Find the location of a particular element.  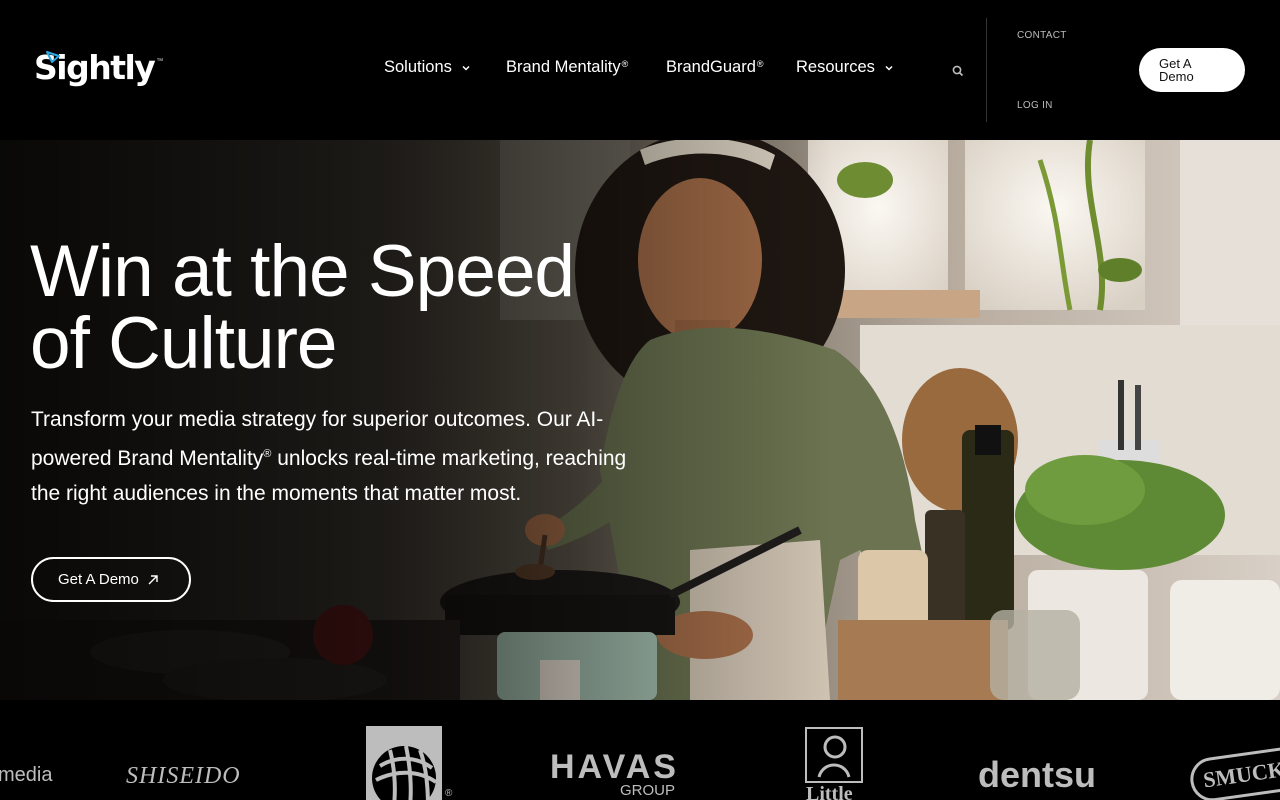

nav-item-brand-mentality: Brand Mentality ® is located at coordinates (567, 67).